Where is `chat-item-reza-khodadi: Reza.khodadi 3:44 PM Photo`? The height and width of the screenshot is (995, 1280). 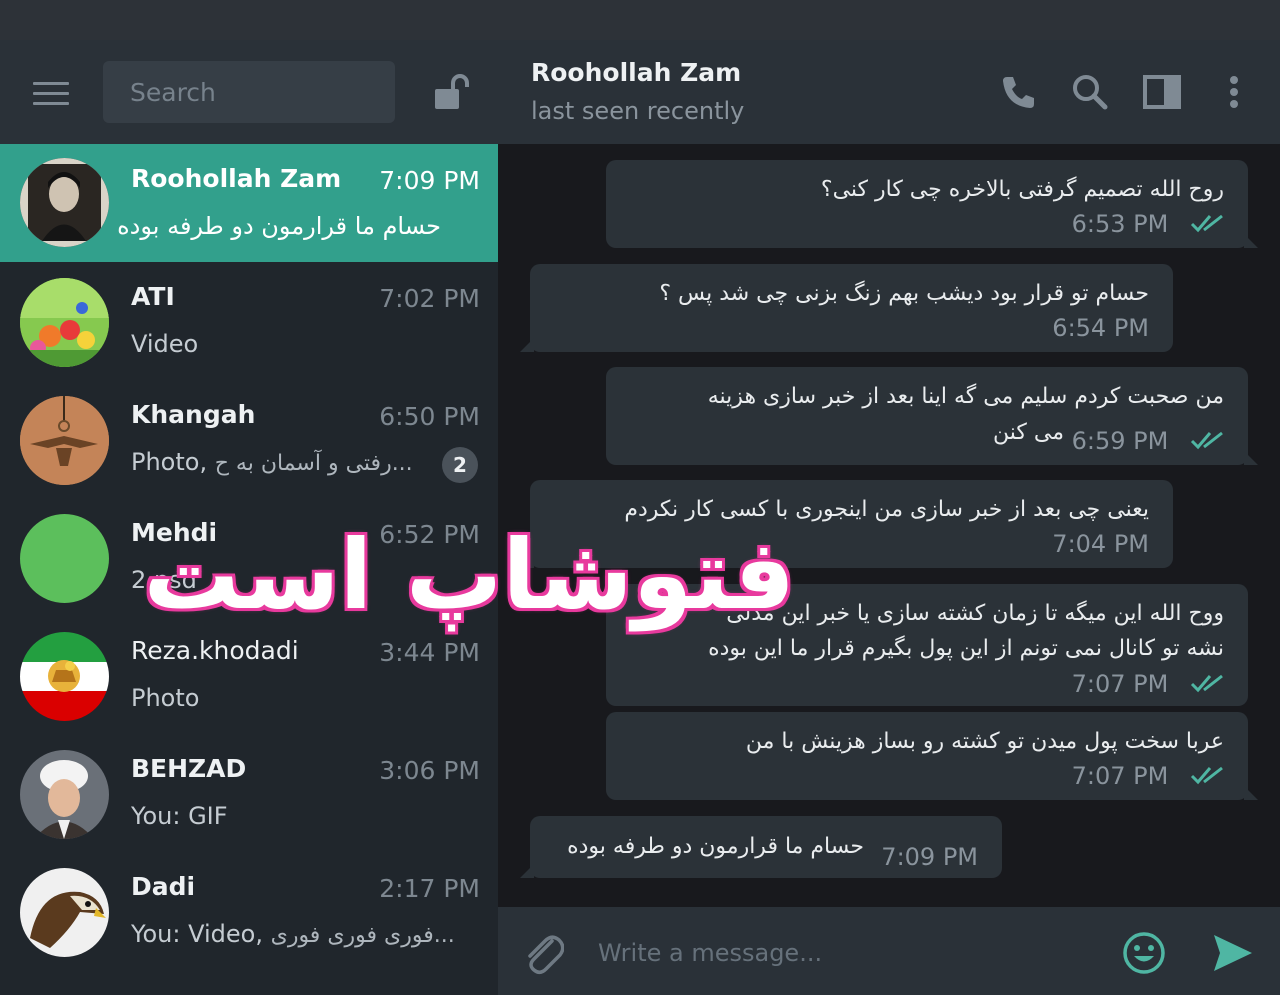
chat-item-reza-khodadi: Reza.khodadi 3:44 PM Photo is located at coordinates (249, 675).